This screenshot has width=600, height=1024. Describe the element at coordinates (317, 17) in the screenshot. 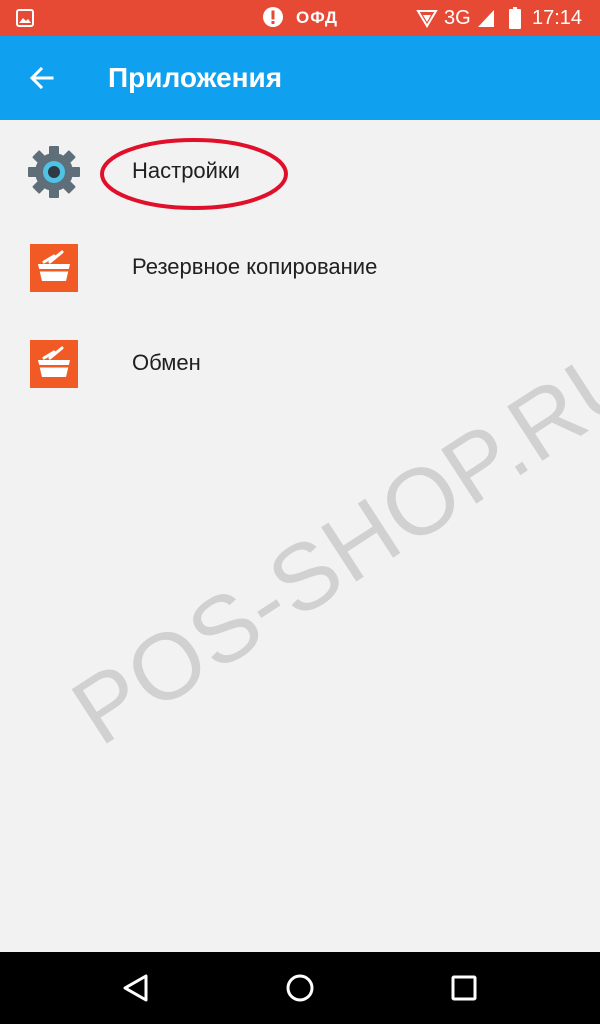

I see `ofd-label: ОФД` at that location.